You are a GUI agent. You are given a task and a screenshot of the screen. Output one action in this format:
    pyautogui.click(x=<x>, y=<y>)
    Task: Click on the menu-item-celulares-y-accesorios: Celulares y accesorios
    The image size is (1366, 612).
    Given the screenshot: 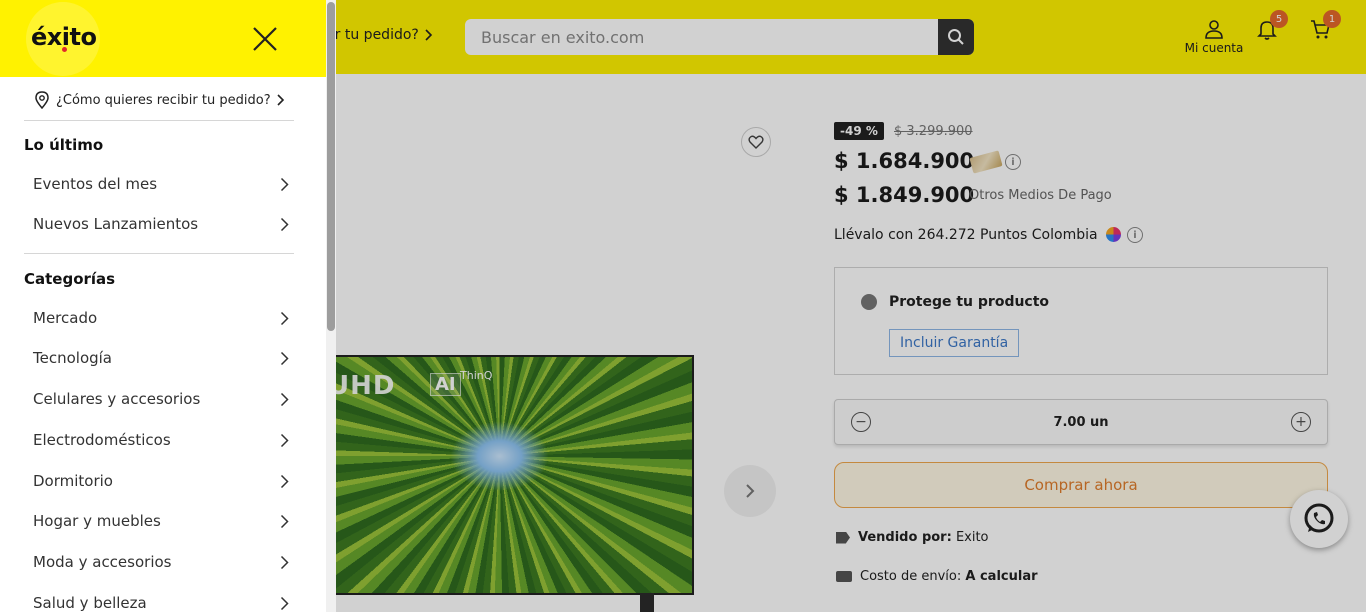 What is the action you would take?
    pyautogui.click(x=161, y=399)
    